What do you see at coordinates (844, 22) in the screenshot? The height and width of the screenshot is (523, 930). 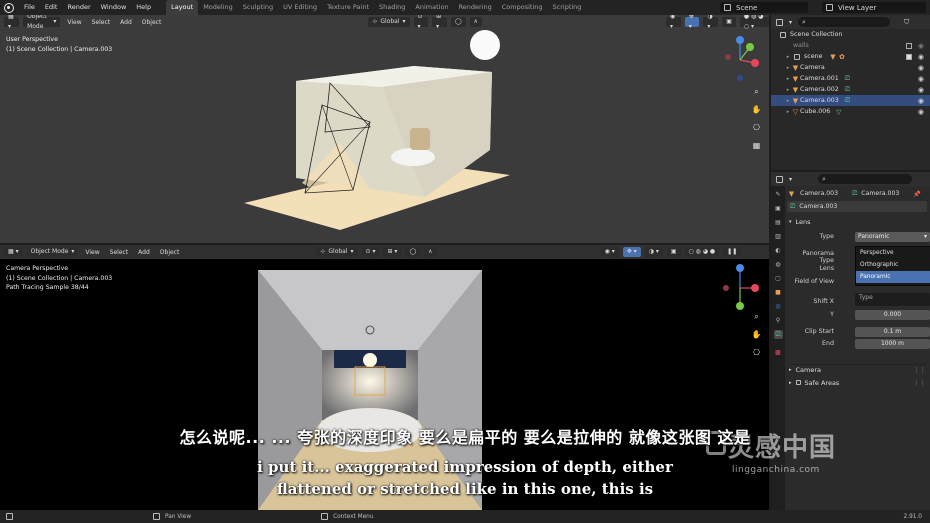 I see `outliner-search-input: ⌕` at bounding box center [844, 22].